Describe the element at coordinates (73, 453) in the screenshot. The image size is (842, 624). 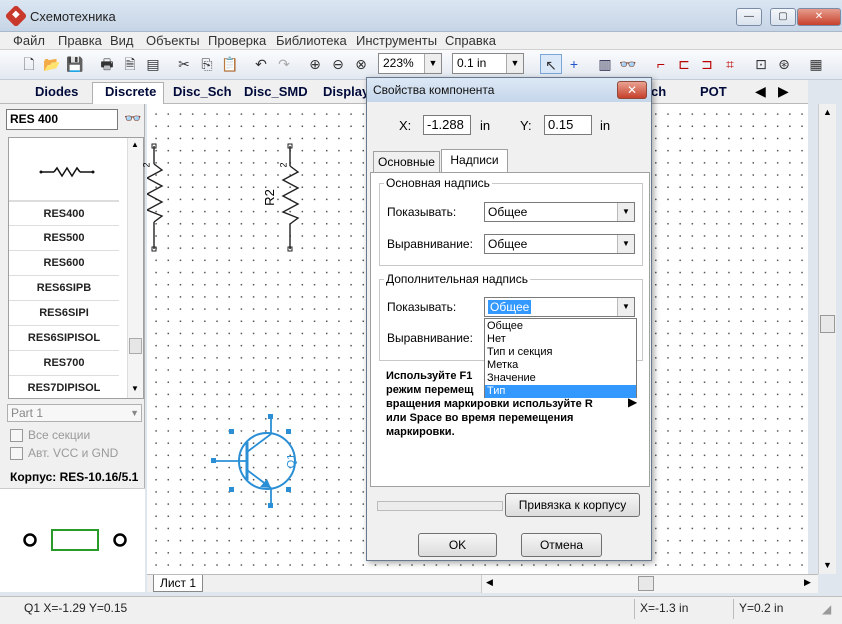
I see `auto-vcc-label: Авт. VCC и GND` at that location.